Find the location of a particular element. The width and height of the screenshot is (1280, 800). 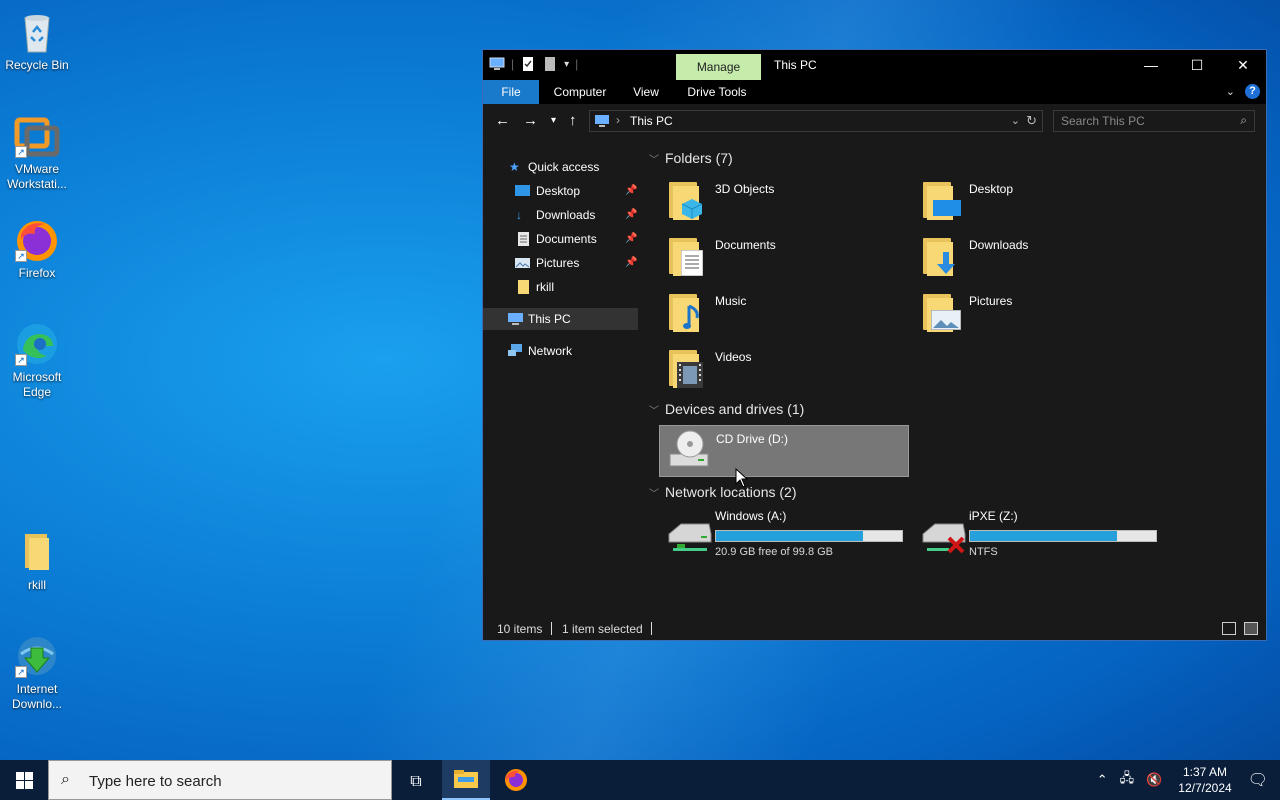

taskbar-search-box: ⌕ Type here to search is located at coordinates (220, 780).